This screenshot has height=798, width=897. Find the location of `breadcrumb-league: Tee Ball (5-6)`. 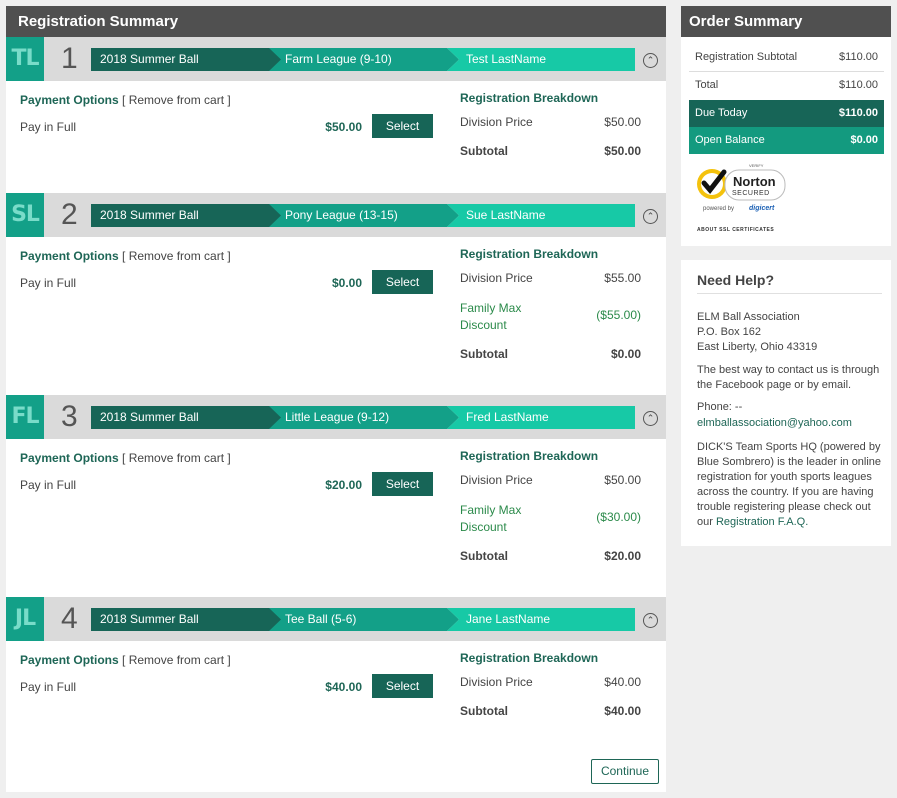

breadcrumb-league: Tee Ball (5-6) is located at coordinates (321, 619).